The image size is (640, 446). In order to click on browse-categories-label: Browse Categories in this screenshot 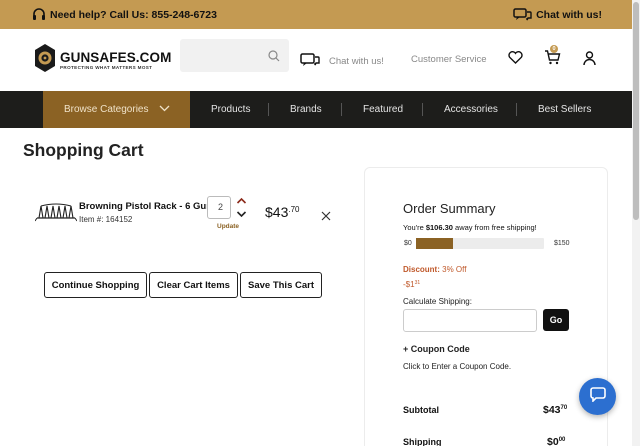, I will do `click(106, 109)`.